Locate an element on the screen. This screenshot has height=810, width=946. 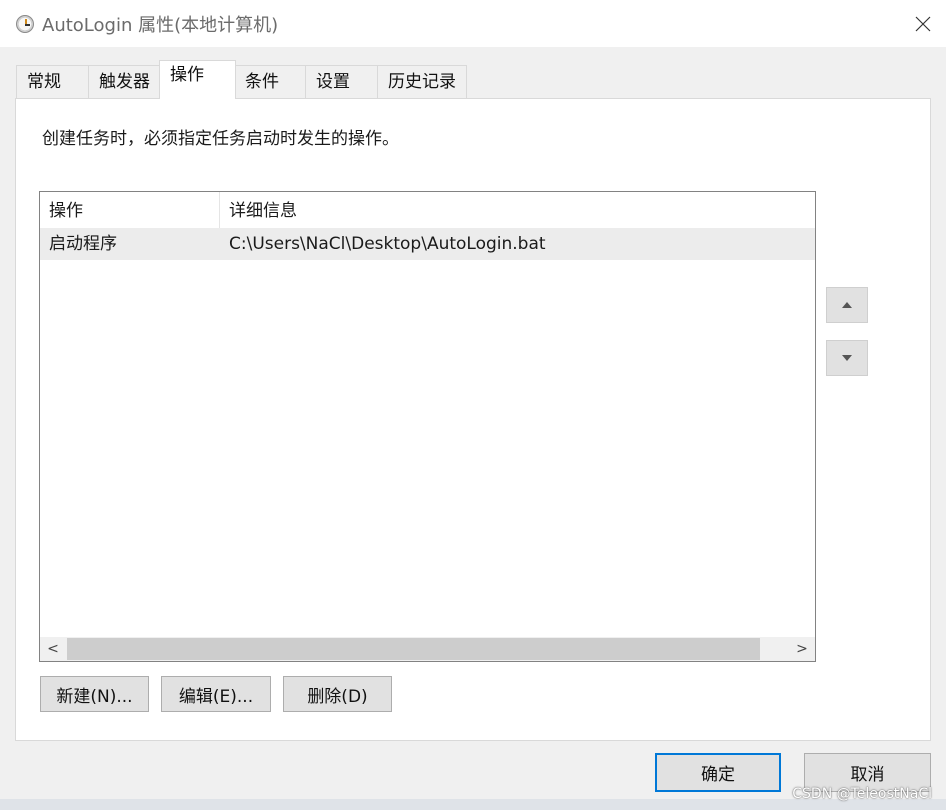
scroll-right-button: > is located at coordinates (802, 649).